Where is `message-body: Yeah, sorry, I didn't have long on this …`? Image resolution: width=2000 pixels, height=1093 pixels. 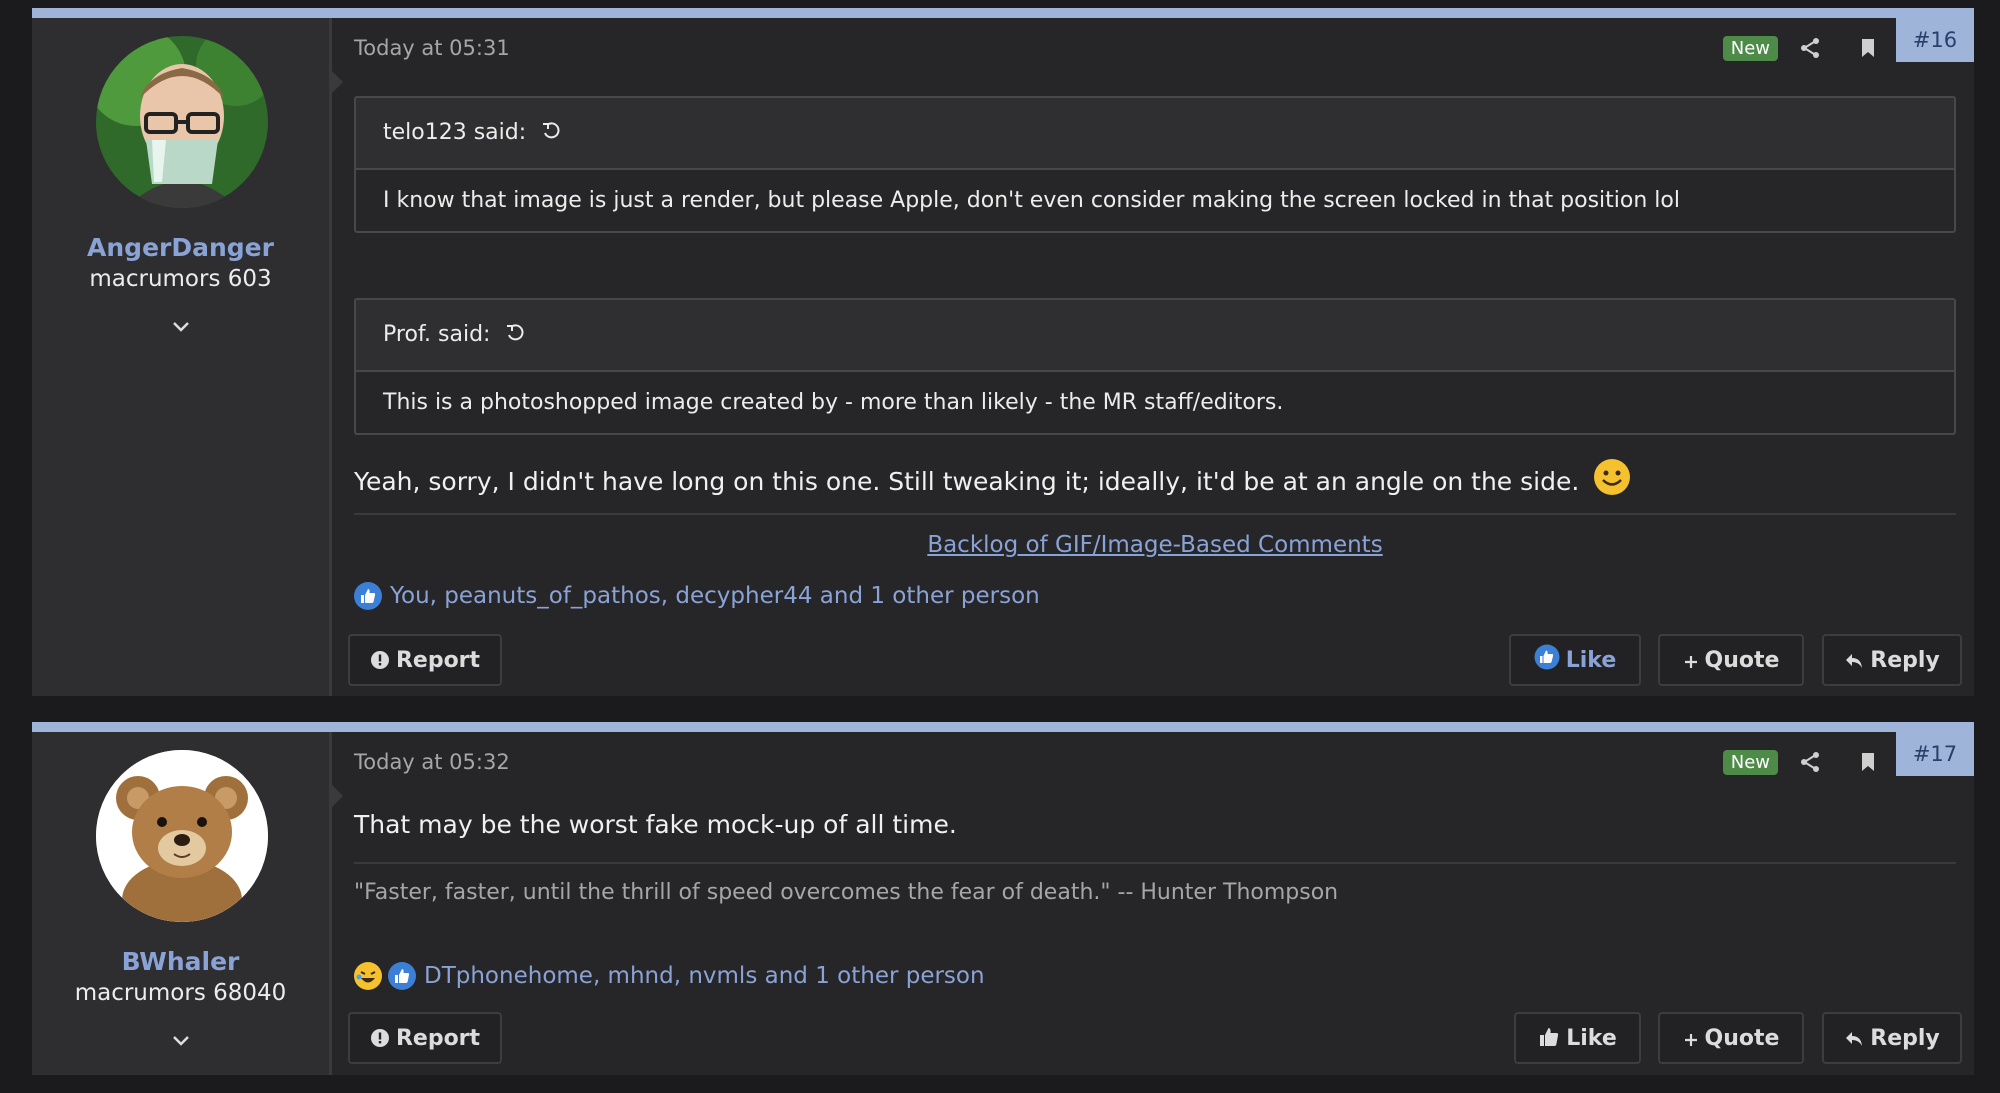 message-body: Yeah, sorry, I didn't have long on this … is located at coordinates (992, 480).